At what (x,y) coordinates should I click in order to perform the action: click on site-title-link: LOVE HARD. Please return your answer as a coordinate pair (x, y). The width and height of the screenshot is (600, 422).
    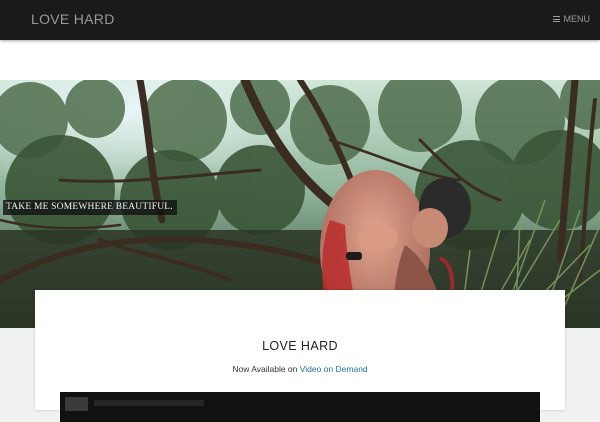
    Looking at the image, I should click on (73, 19).